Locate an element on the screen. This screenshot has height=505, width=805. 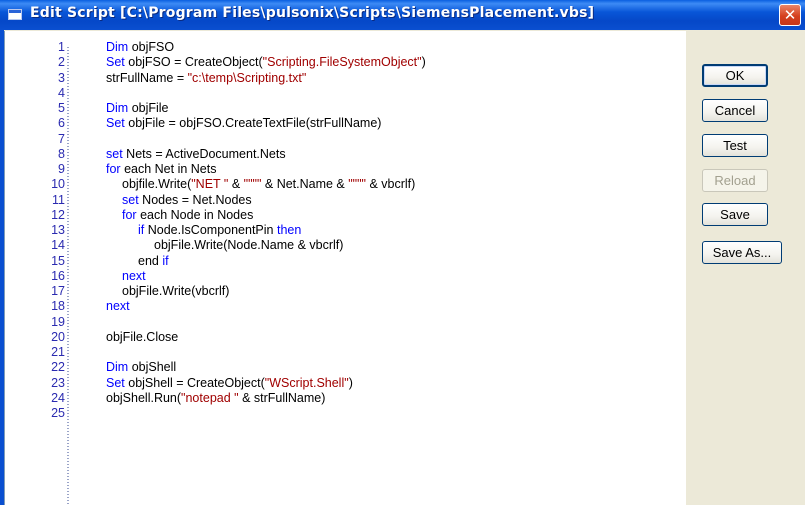
code-line: 16 next is located at coordinates (343, 276).